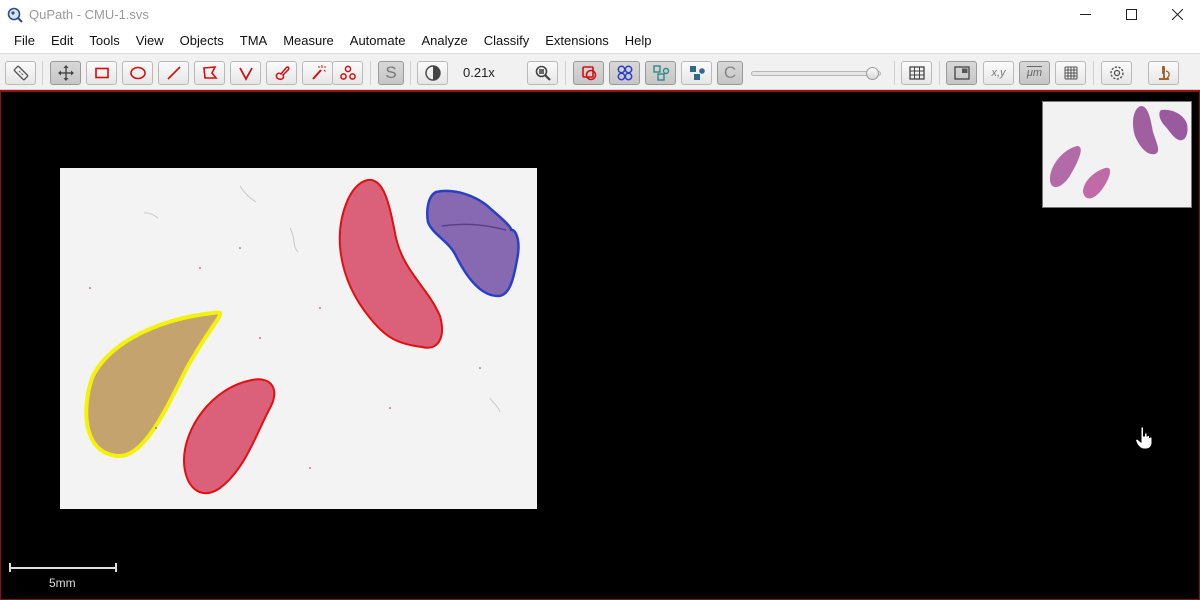  I want to click on hand-cursor-icon, so click(1144, 438).